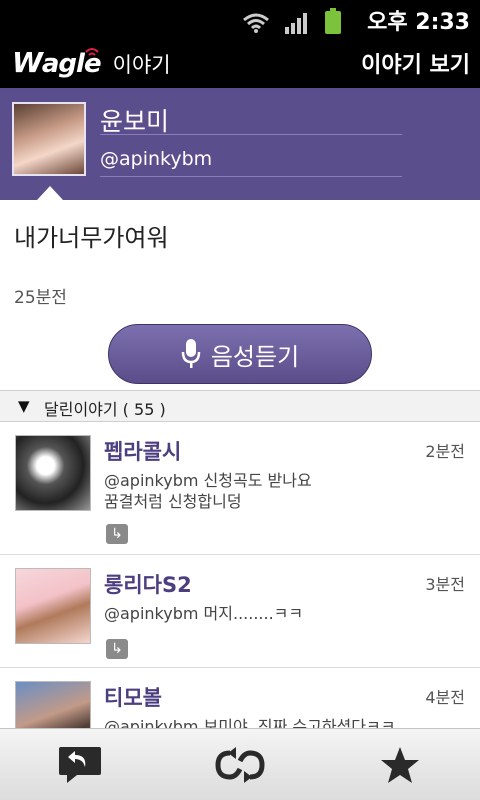  I want to click on profile-header: 윤보미 @apinkybm, so click(240, 145).